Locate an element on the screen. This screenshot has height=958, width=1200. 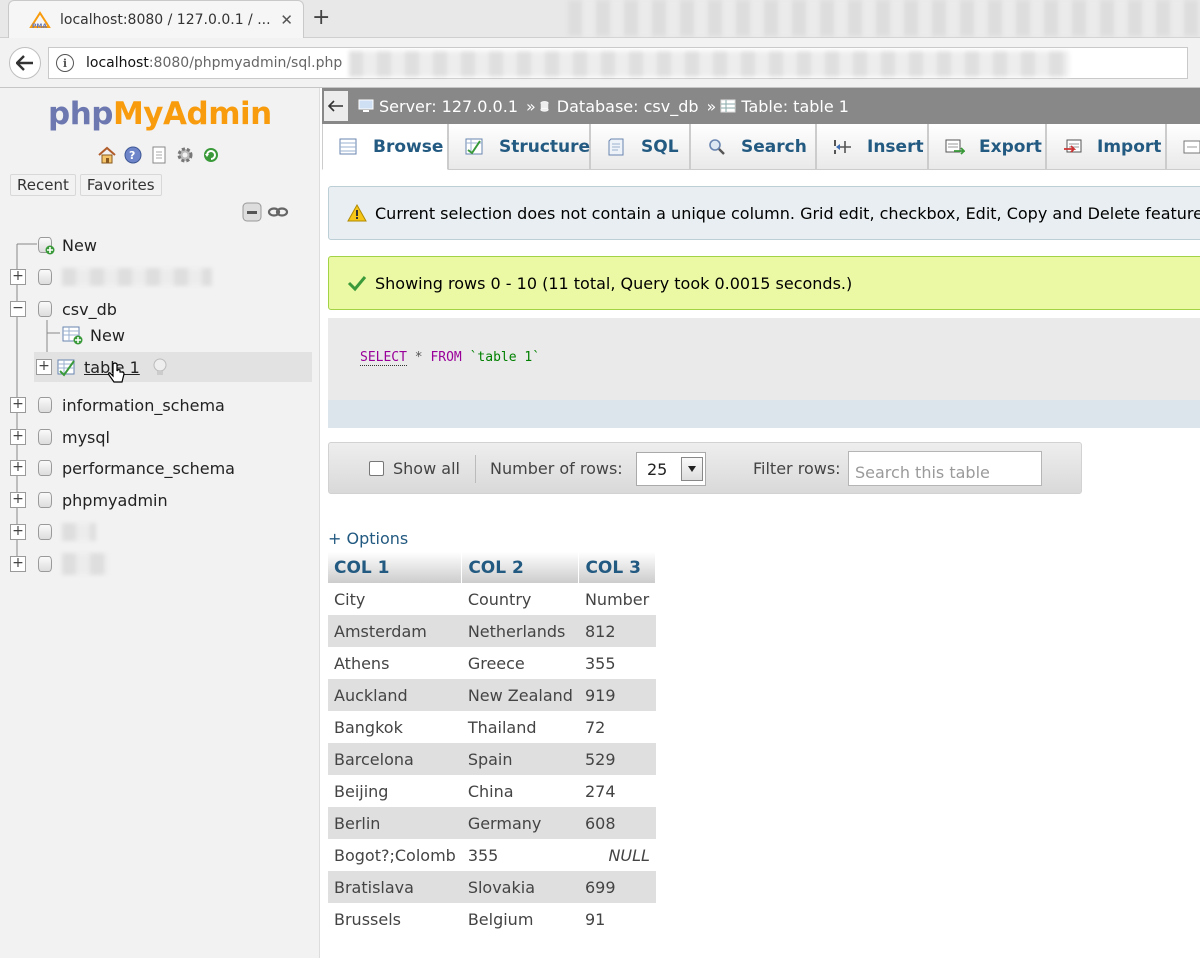
tree-label-new: New is located at coordinates (79, 245).